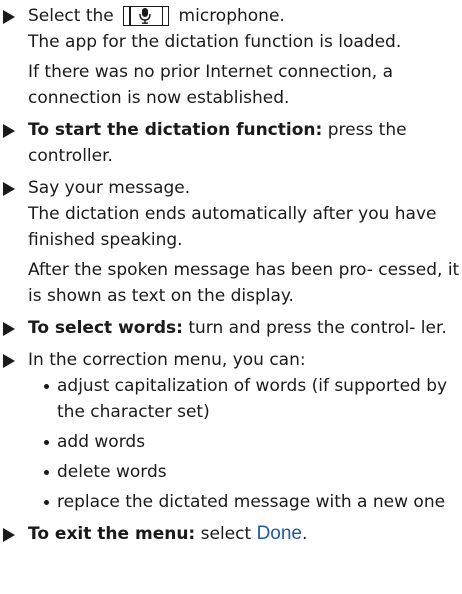 This screenshot has width=462, height=594. I want to click on step-text-end: ., so click(304, 534).